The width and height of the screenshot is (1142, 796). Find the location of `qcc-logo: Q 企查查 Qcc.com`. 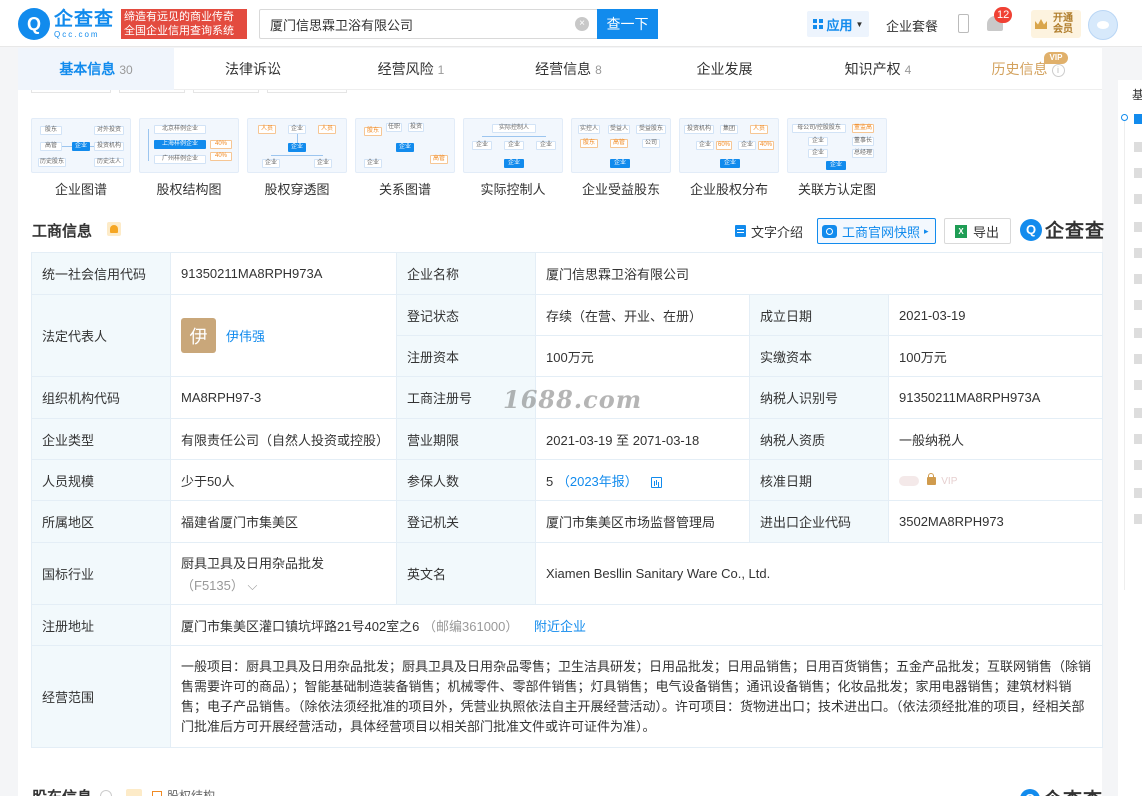

qcc-logo: Q 企查查 Qcc.com is located at coordinates (68, 24).